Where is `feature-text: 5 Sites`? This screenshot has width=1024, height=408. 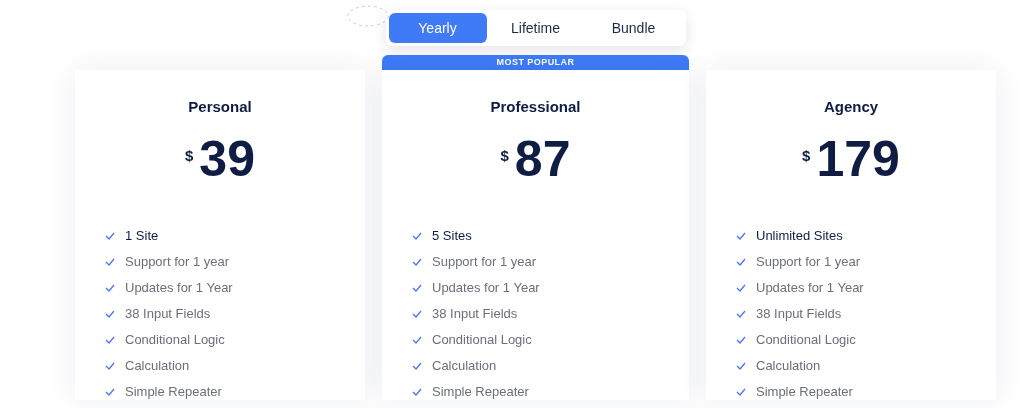 feature-text: 5 Sites is located at coordinates (452, 235).